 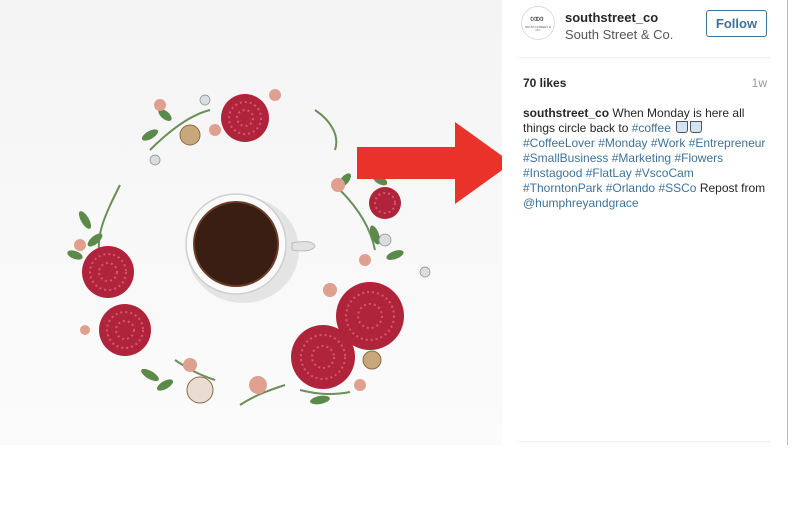 I want to click on post-age: 1w, so click(x=759, y=83).